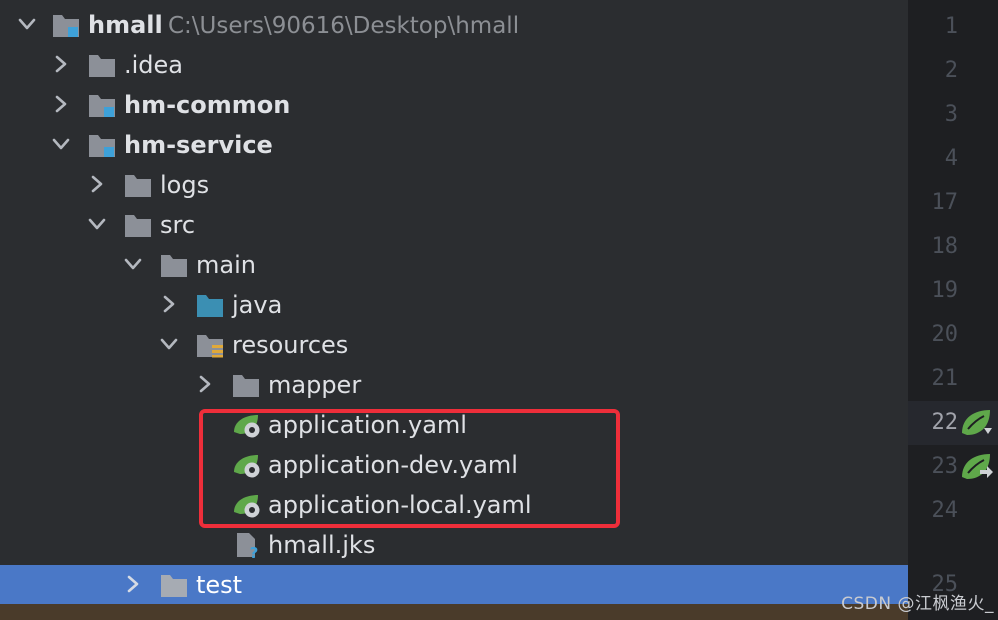  What do you see at coordinates (945, 246) in the screenshot?
I see `line-number: 18` at bounding box center [945, 246].